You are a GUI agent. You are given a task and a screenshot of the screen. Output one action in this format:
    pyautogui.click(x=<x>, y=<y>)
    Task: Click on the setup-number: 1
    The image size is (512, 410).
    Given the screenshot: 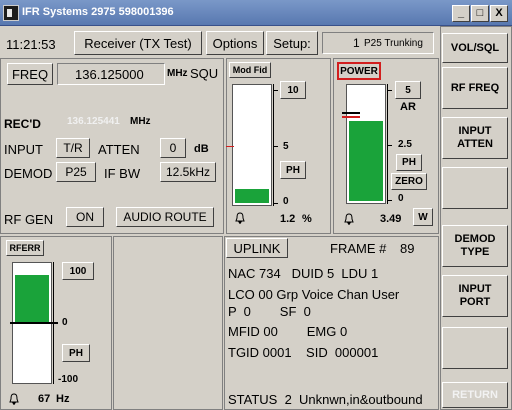 What is the action you would take?
    pyautogui.click(x=356, y=43)
    